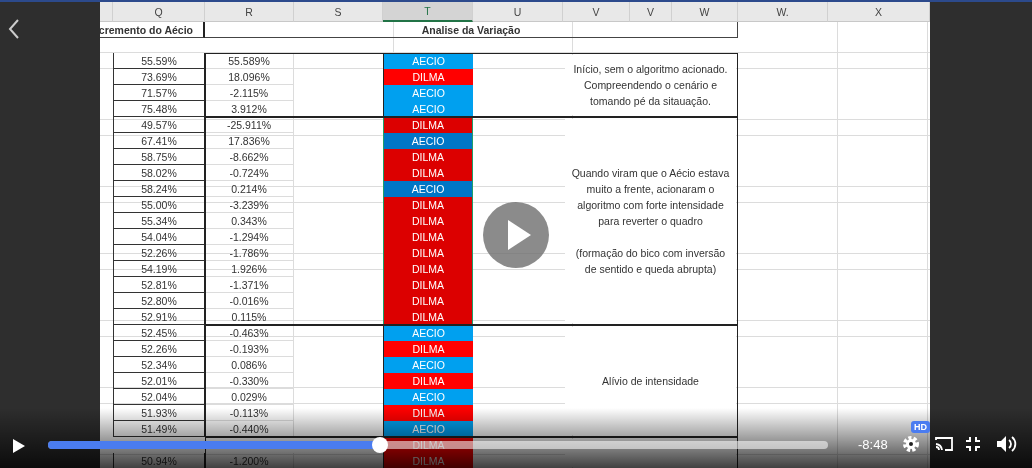 This screenshot has height=468, width=1032. I want to click on table-cell: 0.343%, so click(249, 221).